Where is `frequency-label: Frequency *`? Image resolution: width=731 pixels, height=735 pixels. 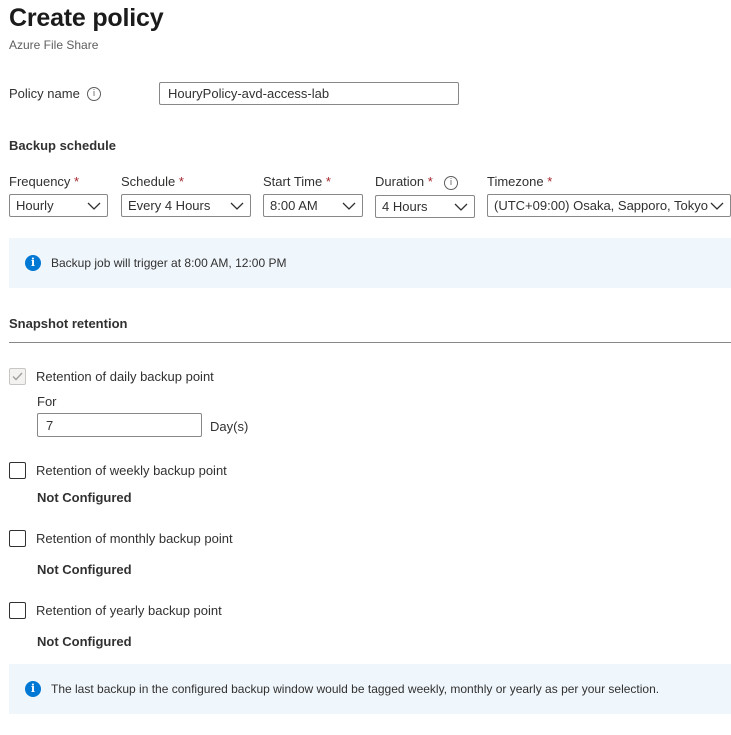
frequency-label: Frequency * is located at coordinates (44, 181).